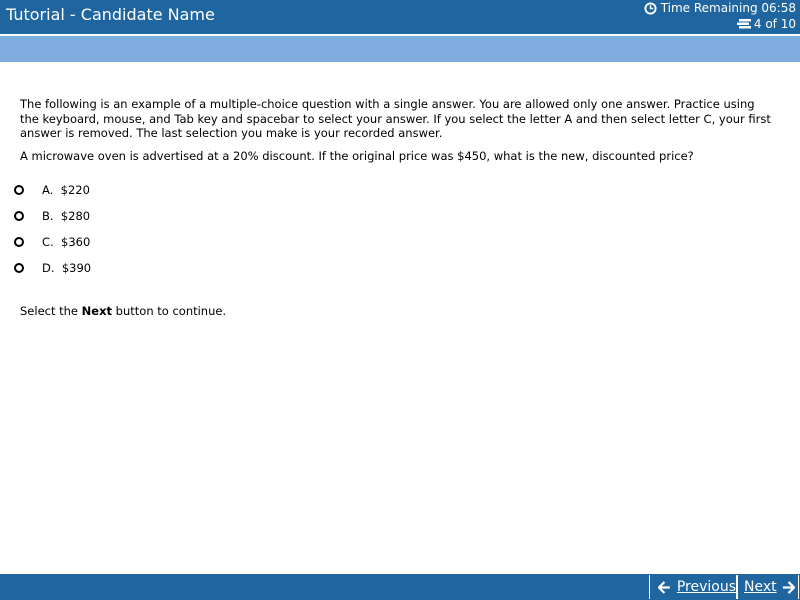  I want to click on option-d-label: D. $390, so click(67, 268).